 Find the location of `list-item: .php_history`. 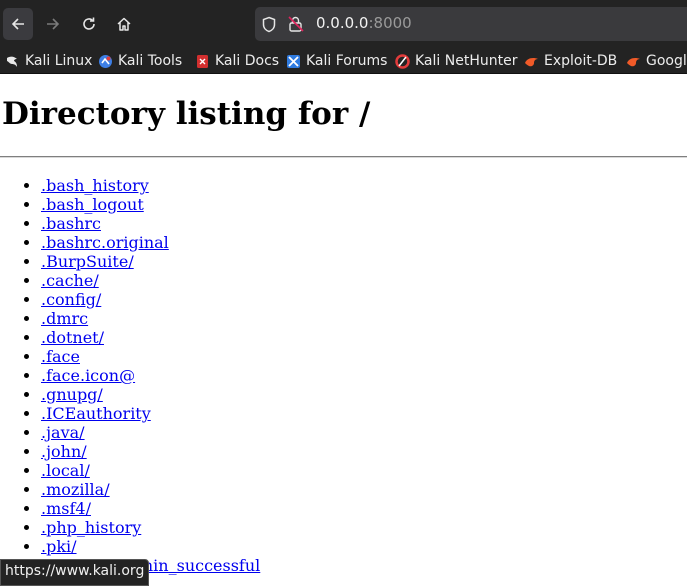

list-item: .php_history is located at coordinates (150, 527).